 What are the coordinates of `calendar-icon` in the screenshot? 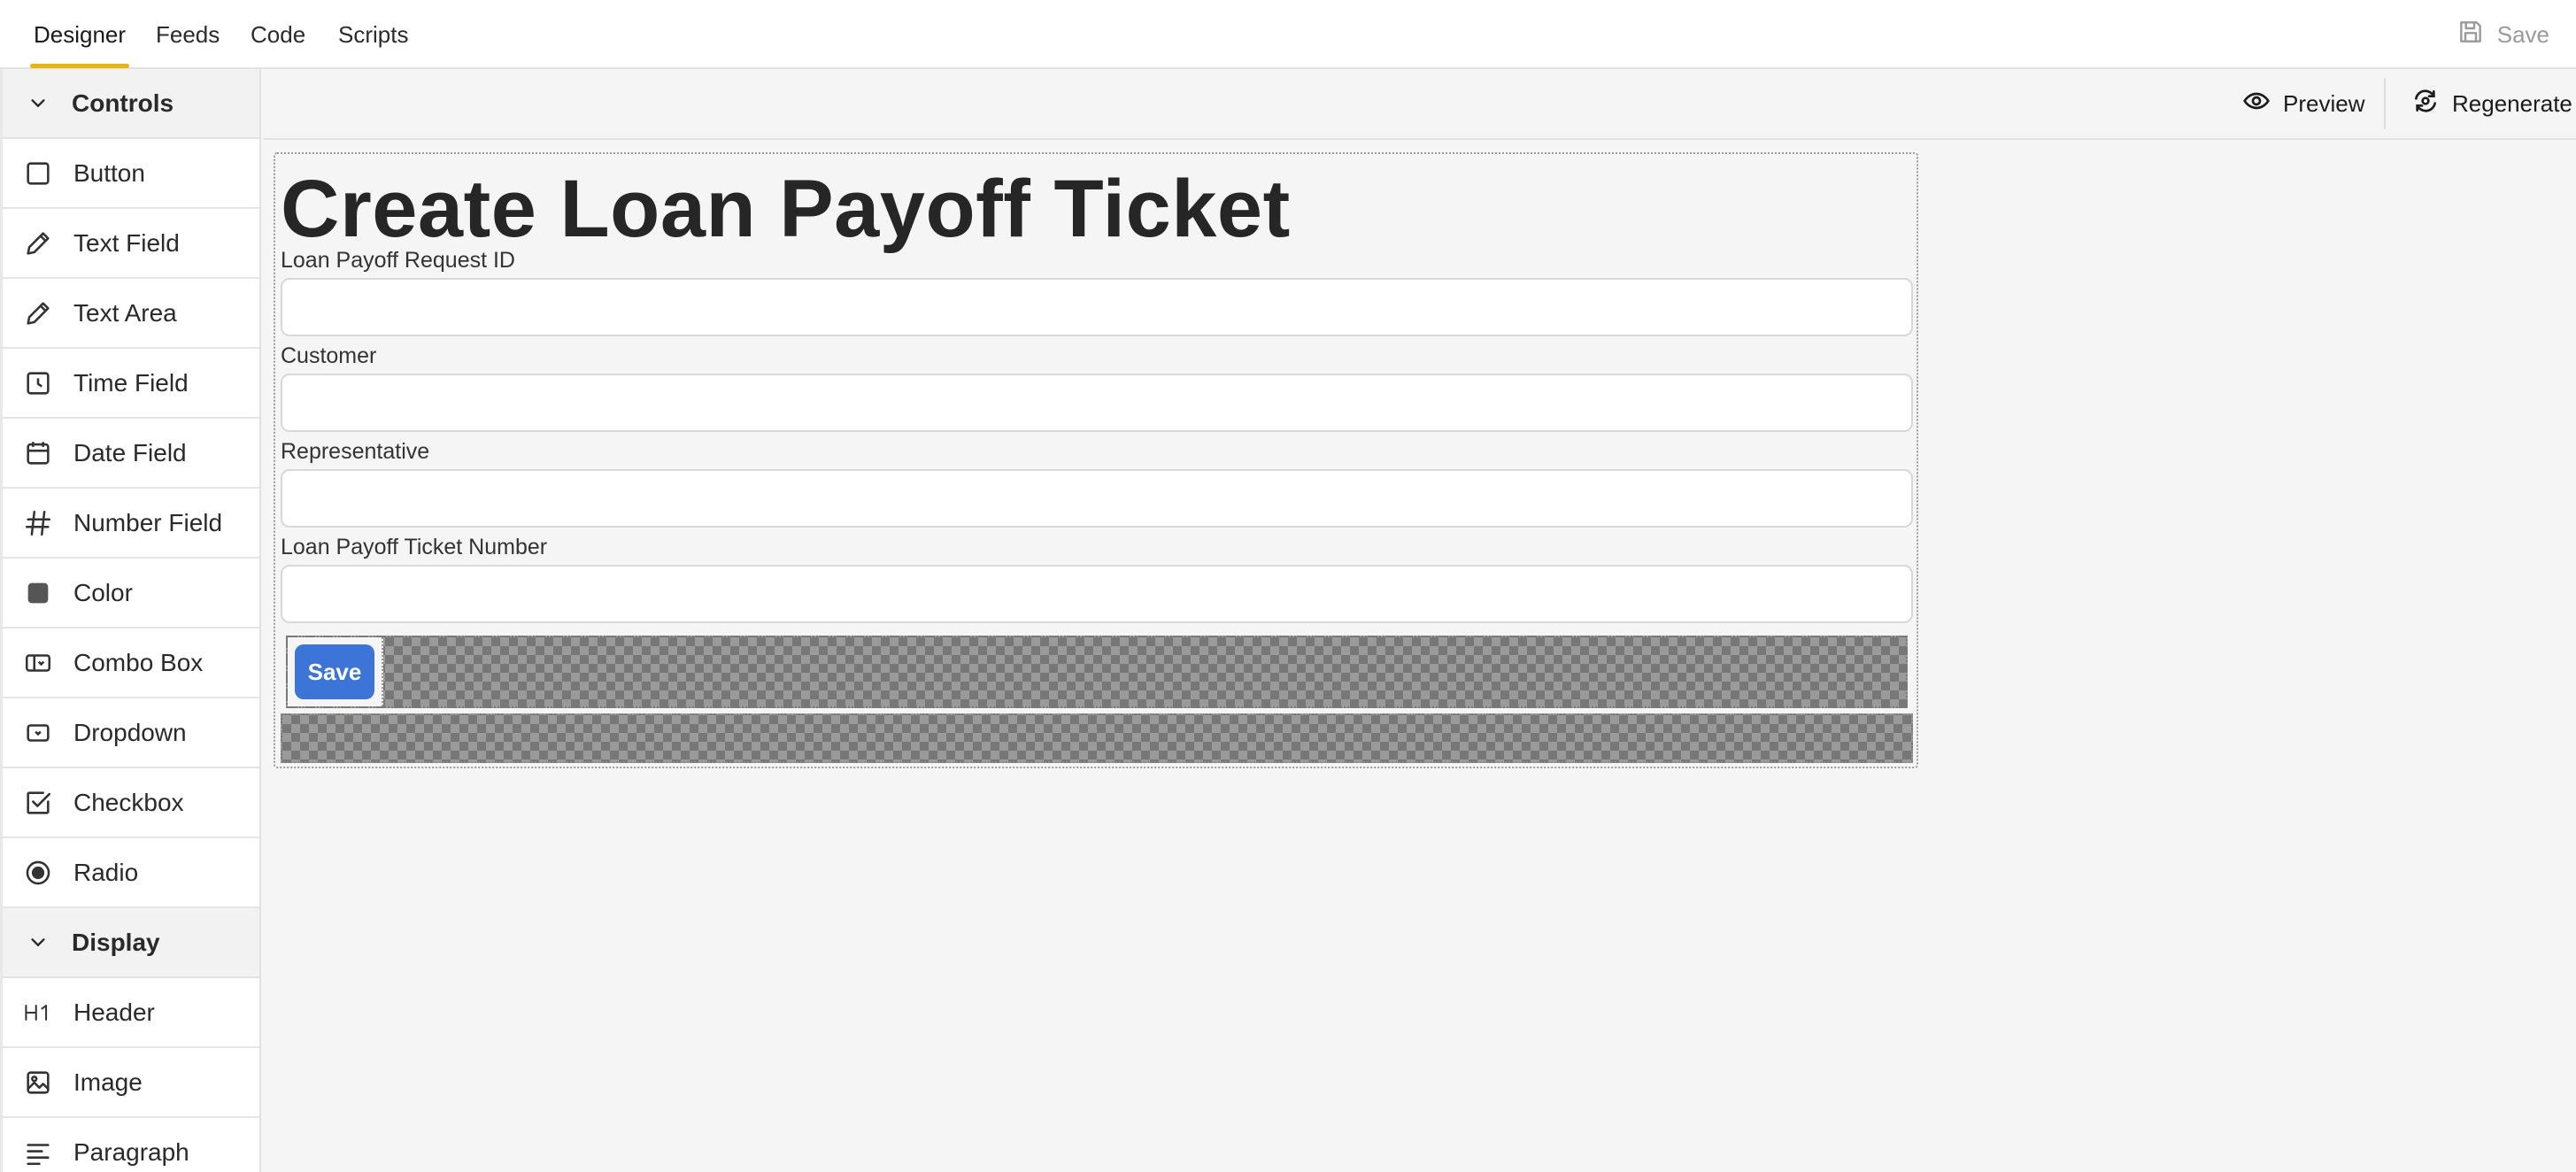 It's located at (38, 453).